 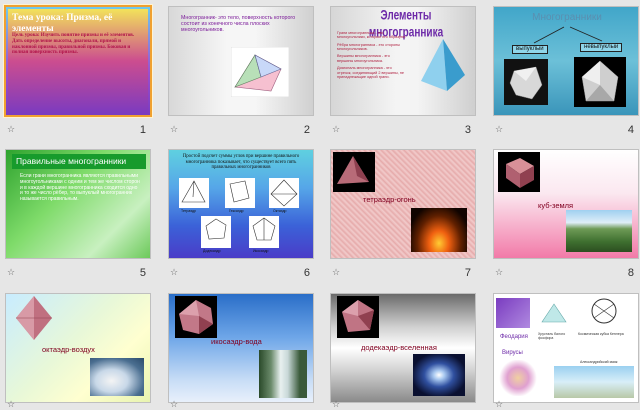 I want to click on wireframe-icons, so click(x=239, y=210).